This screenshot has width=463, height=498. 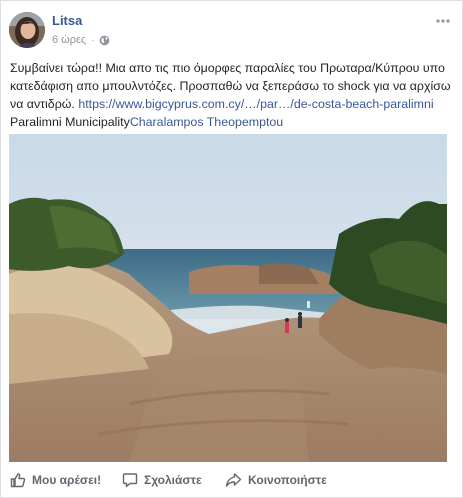 I want to click on avatar-image, so click(x=27, y=30).